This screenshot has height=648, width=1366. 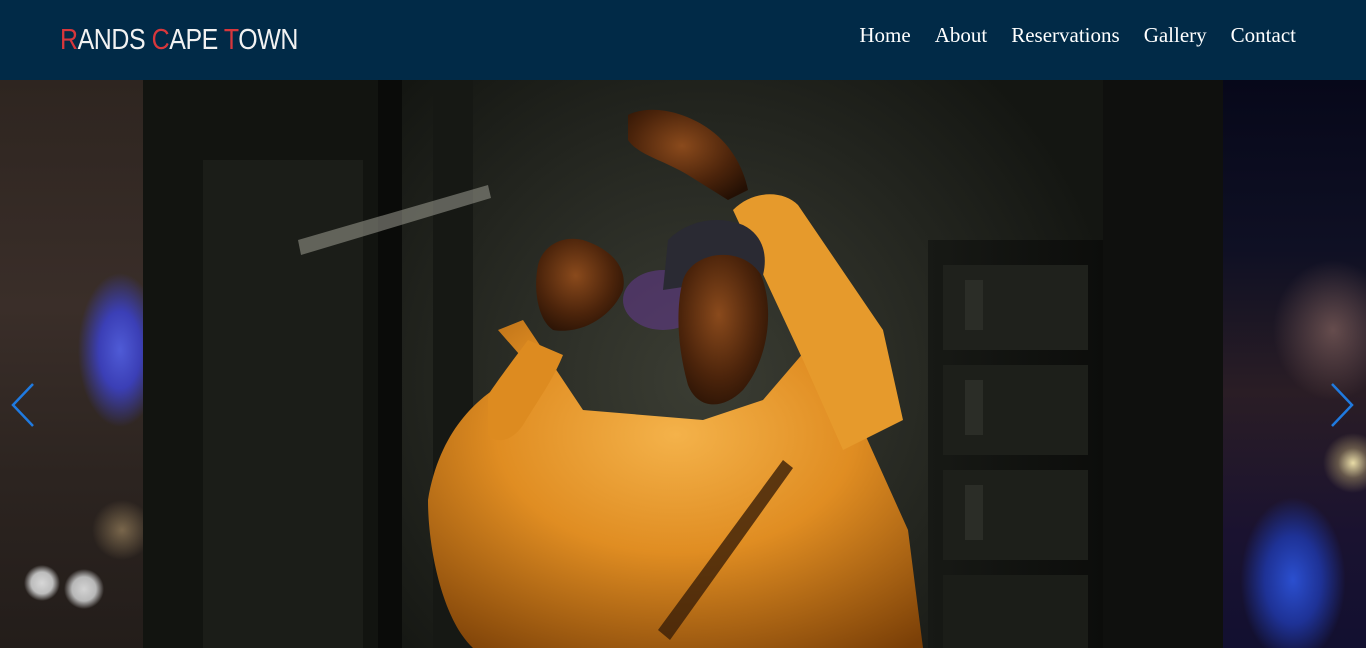 I want to click on performer-left-hand, so click(x=580, y=284).